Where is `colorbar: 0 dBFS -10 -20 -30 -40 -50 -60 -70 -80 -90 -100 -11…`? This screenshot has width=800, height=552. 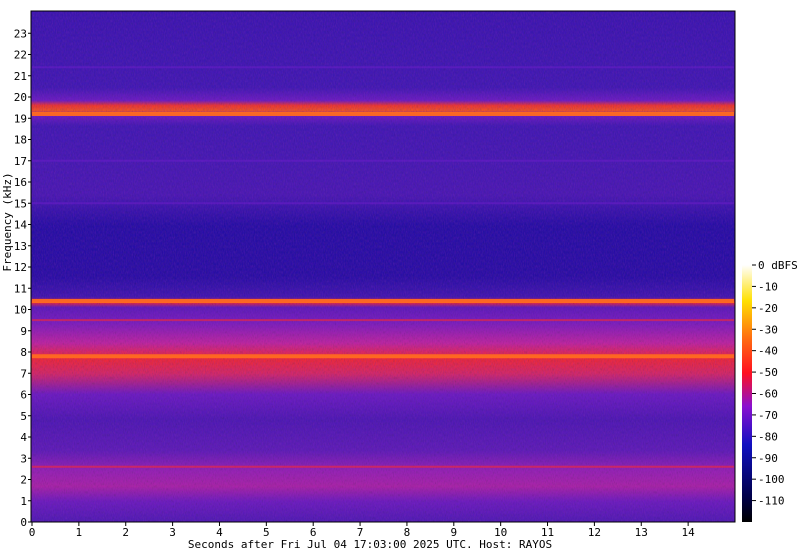
colorbar: 0 dBFS -10 -20 -30 -40 -50 -60 -70 -80 -90 -100 -11… is located at coordinates (770, 390).